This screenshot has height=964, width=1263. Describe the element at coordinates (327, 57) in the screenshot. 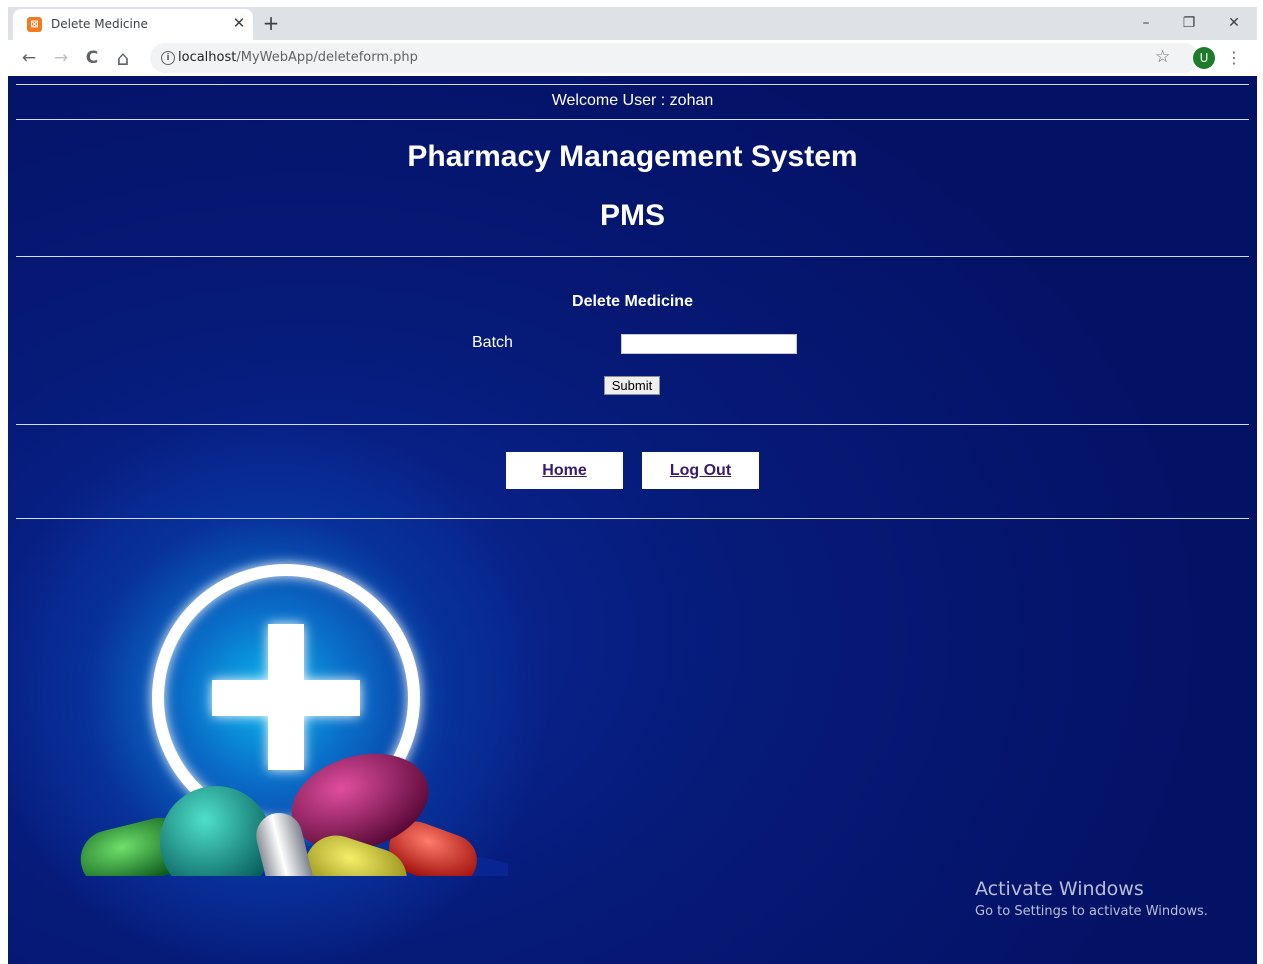

I see `url-path: /MyWebApp/deleteform.php` at that location.